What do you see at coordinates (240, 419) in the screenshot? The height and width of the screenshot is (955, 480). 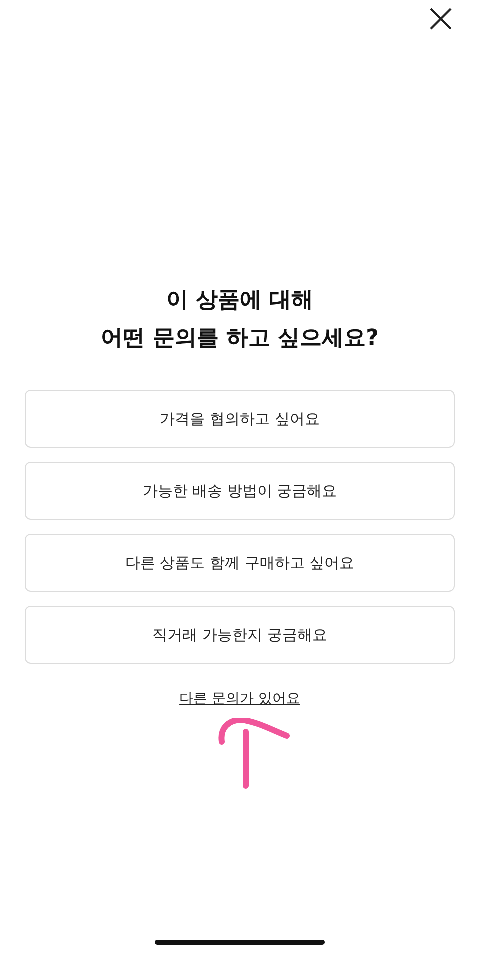 I see `inquiry-option: 가격을 협의하고 싶어요` at bounding box center [240, 419].